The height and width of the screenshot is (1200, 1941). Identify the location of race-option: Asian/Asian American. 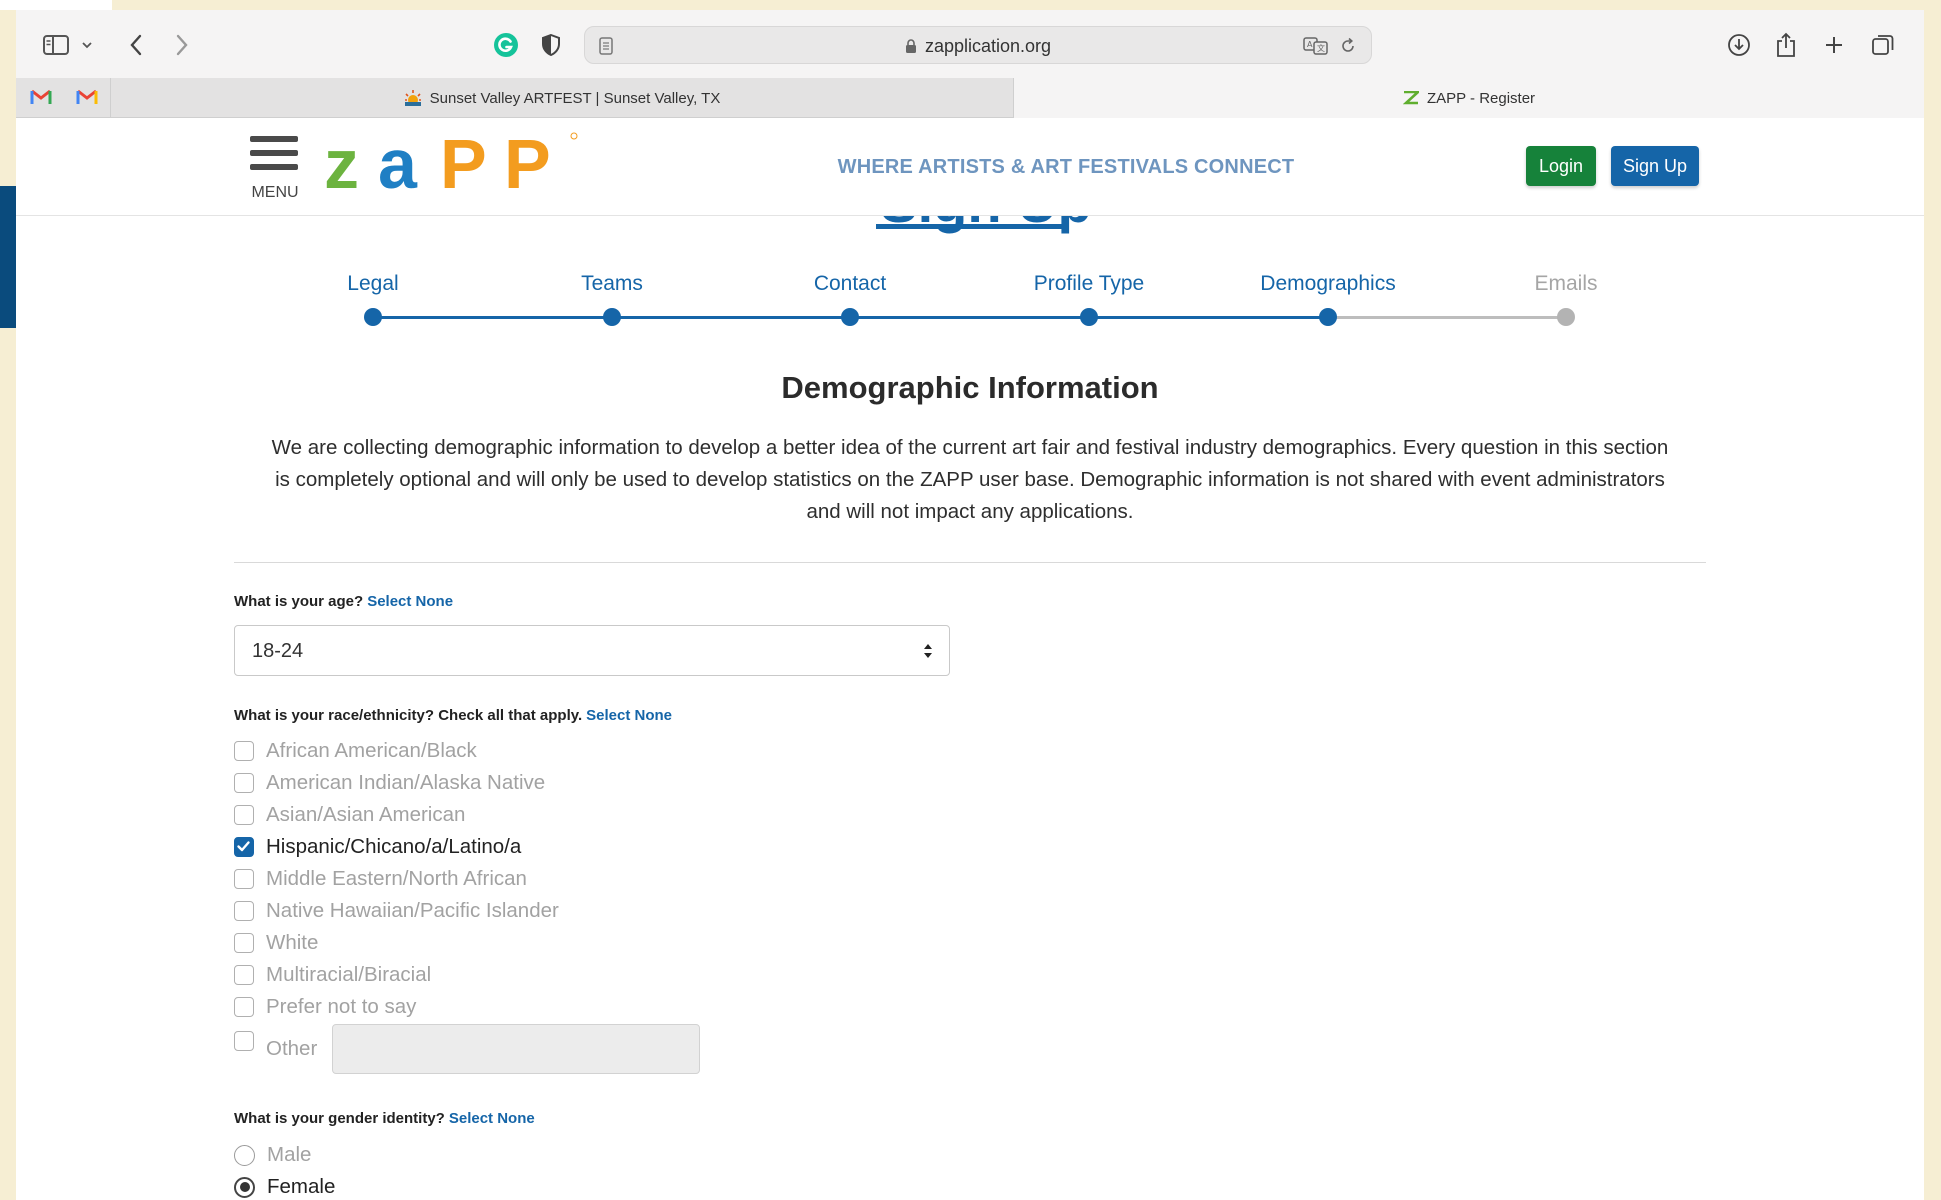
(349, 815).